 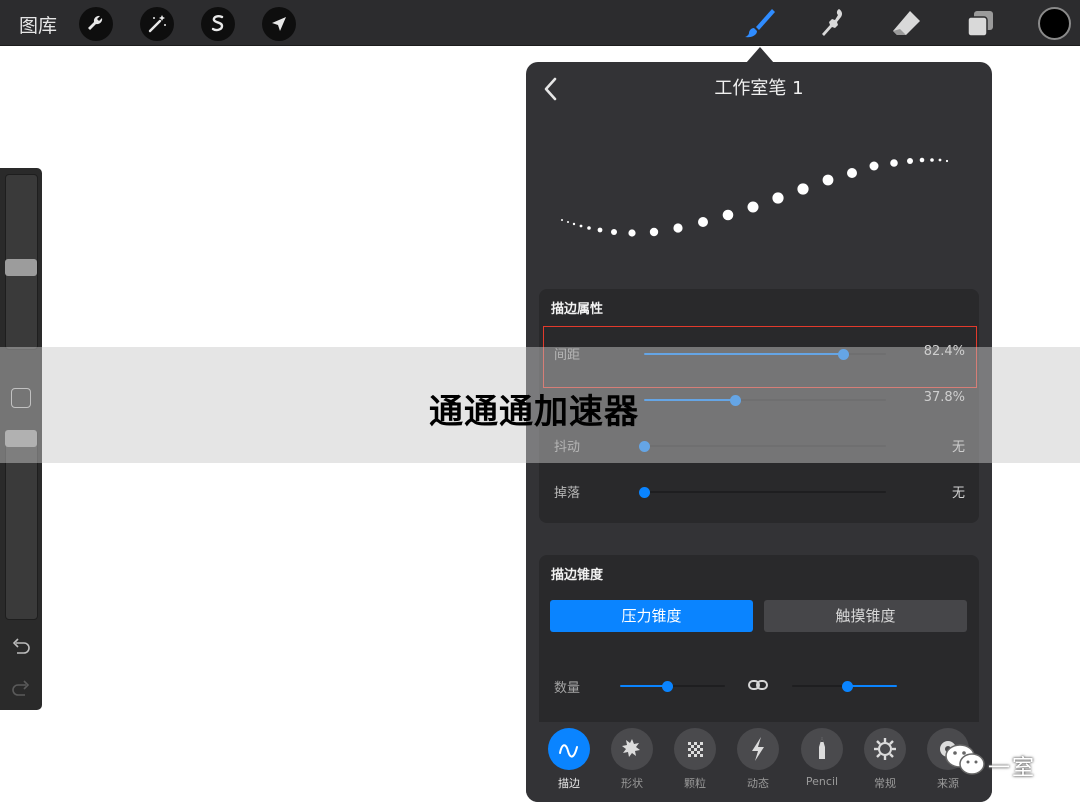 What do you see at coordinates (759, 88) in the screenshot?
I see `panel-title: 工作室笔 1` at bounding box center [759, 88].